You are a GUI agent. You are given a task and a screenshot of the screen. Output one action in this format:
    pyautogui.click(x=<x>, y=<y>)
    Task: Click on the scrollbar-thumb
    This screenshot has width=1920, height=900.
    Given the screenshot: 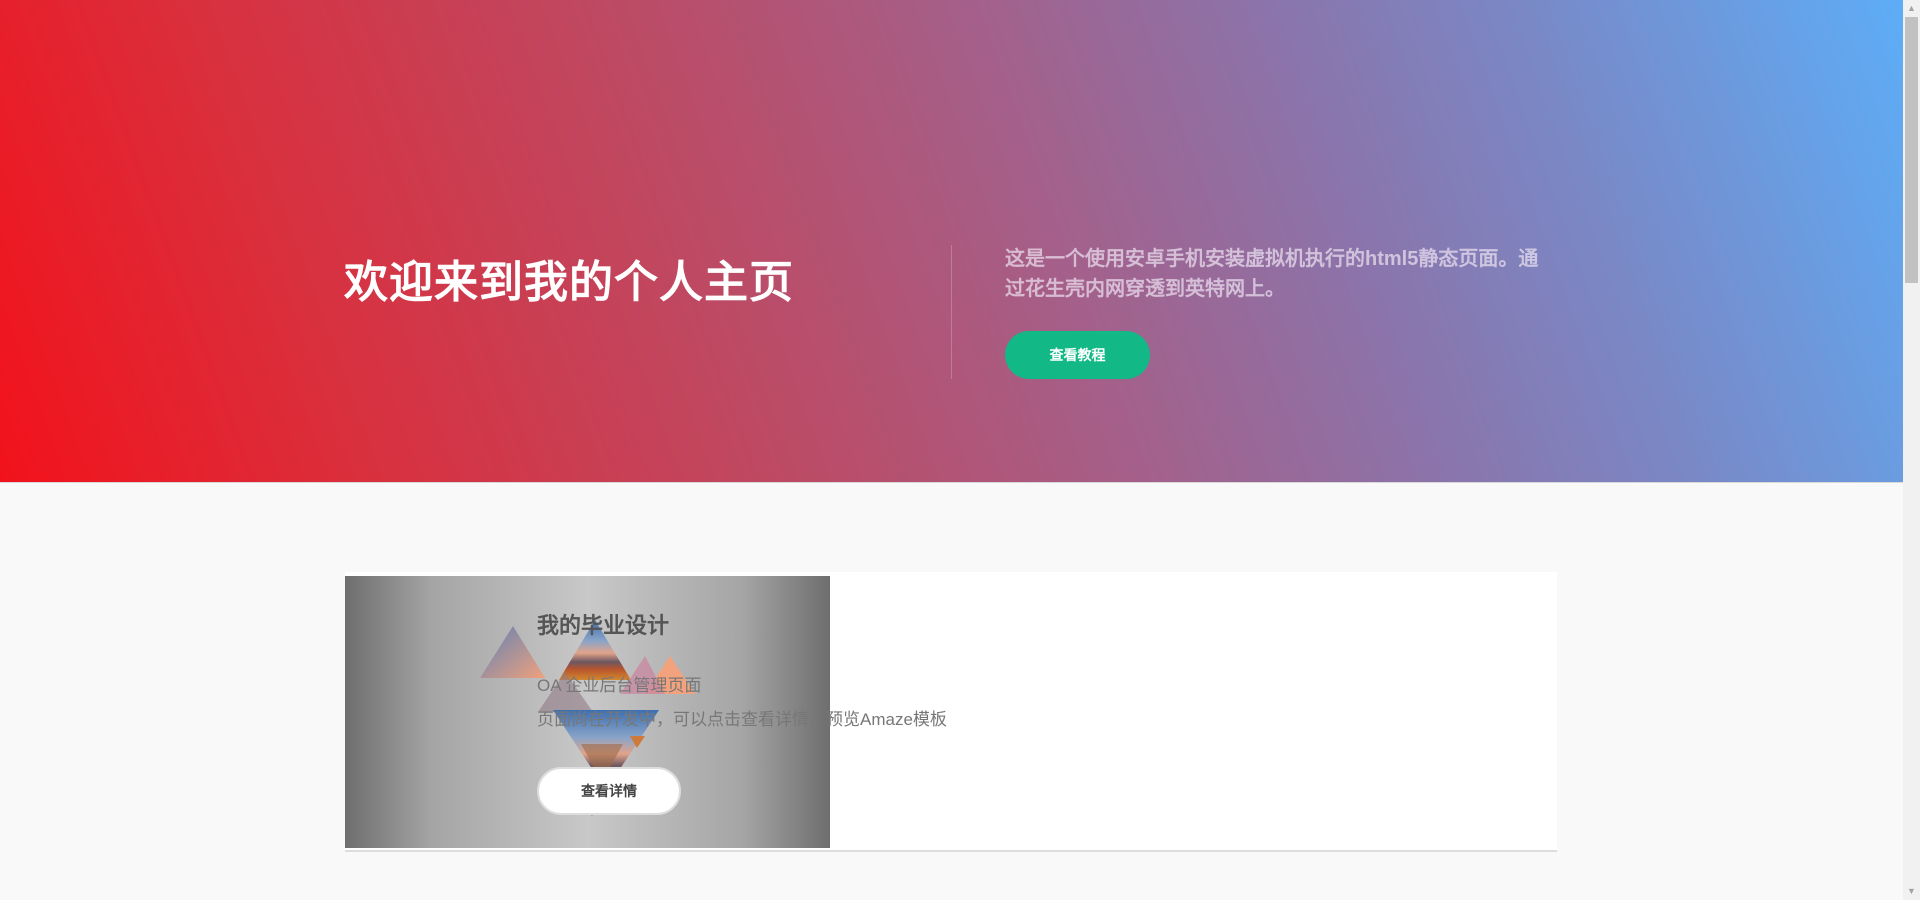 What is the action you would take?
    pyautogui.click(x=1911, y=150)
    